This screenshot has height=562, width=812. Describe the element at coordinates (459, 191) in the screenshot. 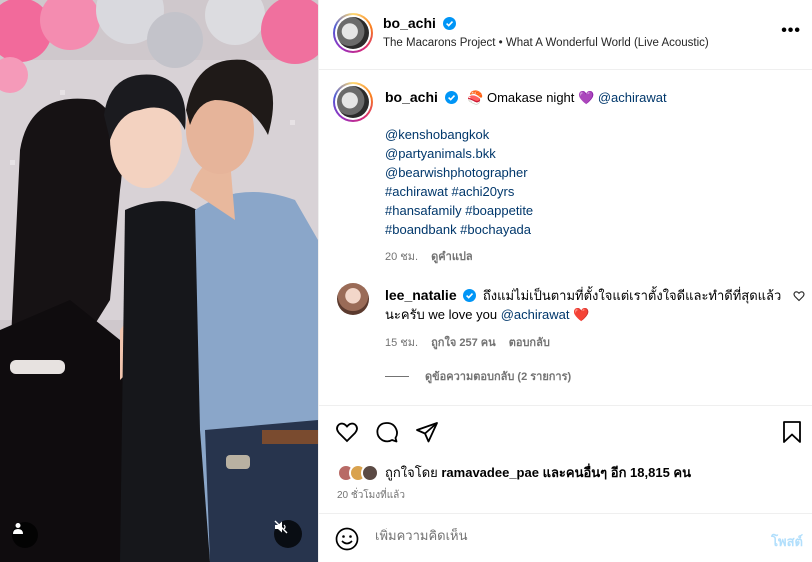

I see `caption-link: #achirawat #achi20yrs` at that location.